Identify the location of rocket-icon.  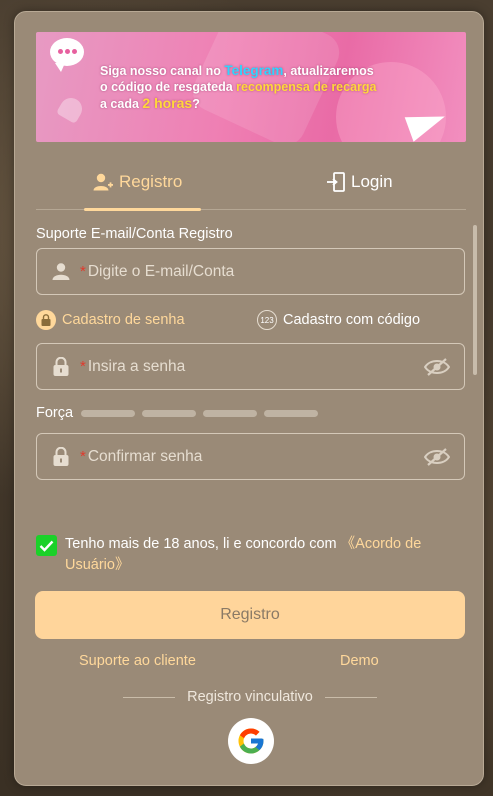
(71, 109).